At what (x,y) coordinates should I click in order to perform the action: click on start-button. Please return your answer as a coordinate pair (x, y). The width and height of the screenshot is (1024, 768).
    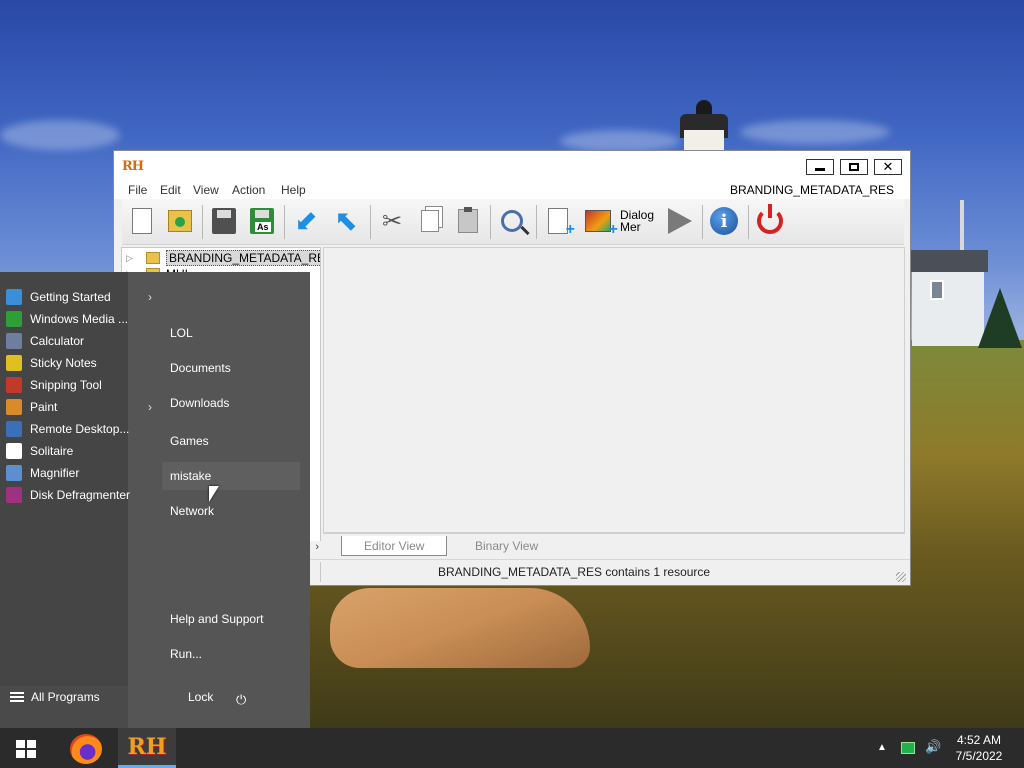
    Looking at the image, I should click on (26, 749).